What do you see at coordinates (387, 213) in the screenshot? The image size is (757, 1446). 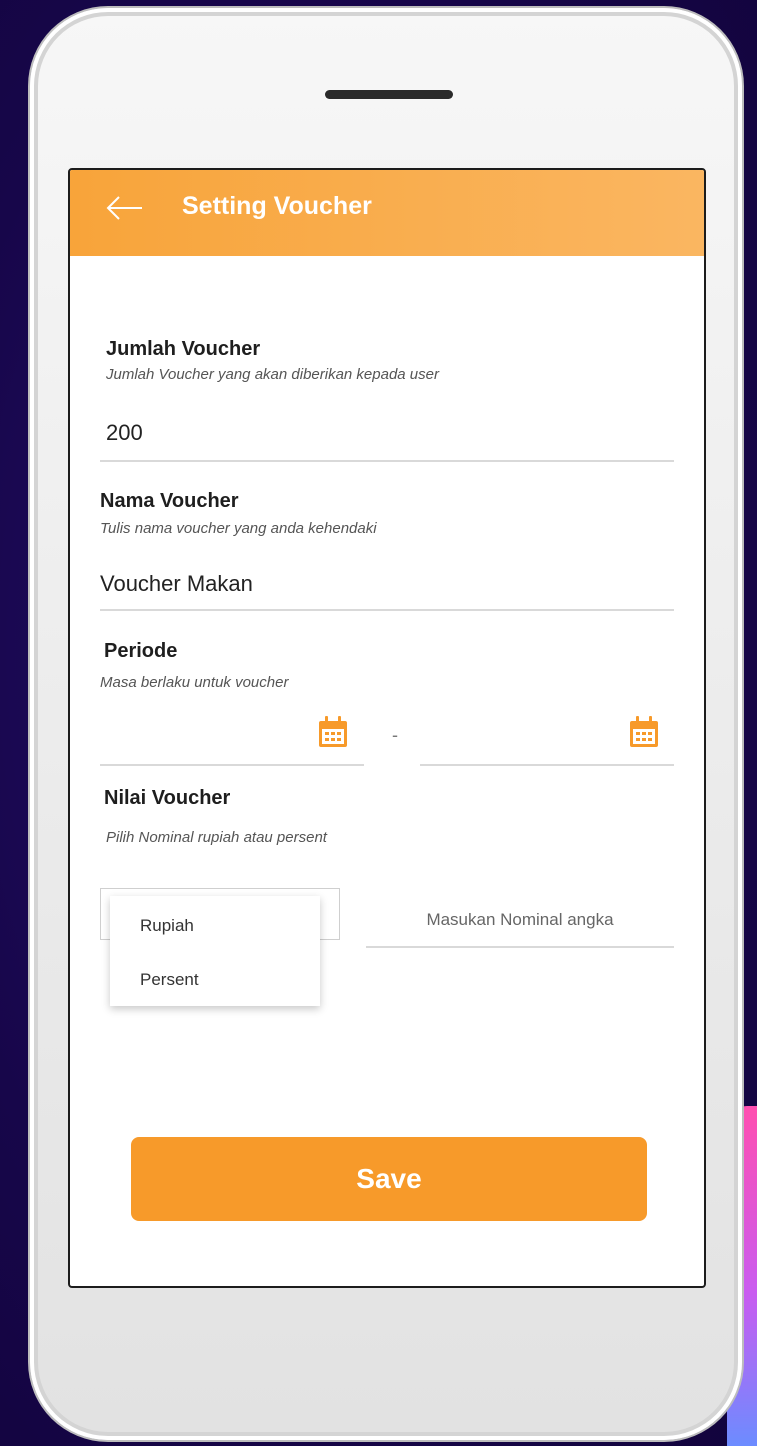 I see `app-bar: Setting Voucher` at bounding box center [387, 213].